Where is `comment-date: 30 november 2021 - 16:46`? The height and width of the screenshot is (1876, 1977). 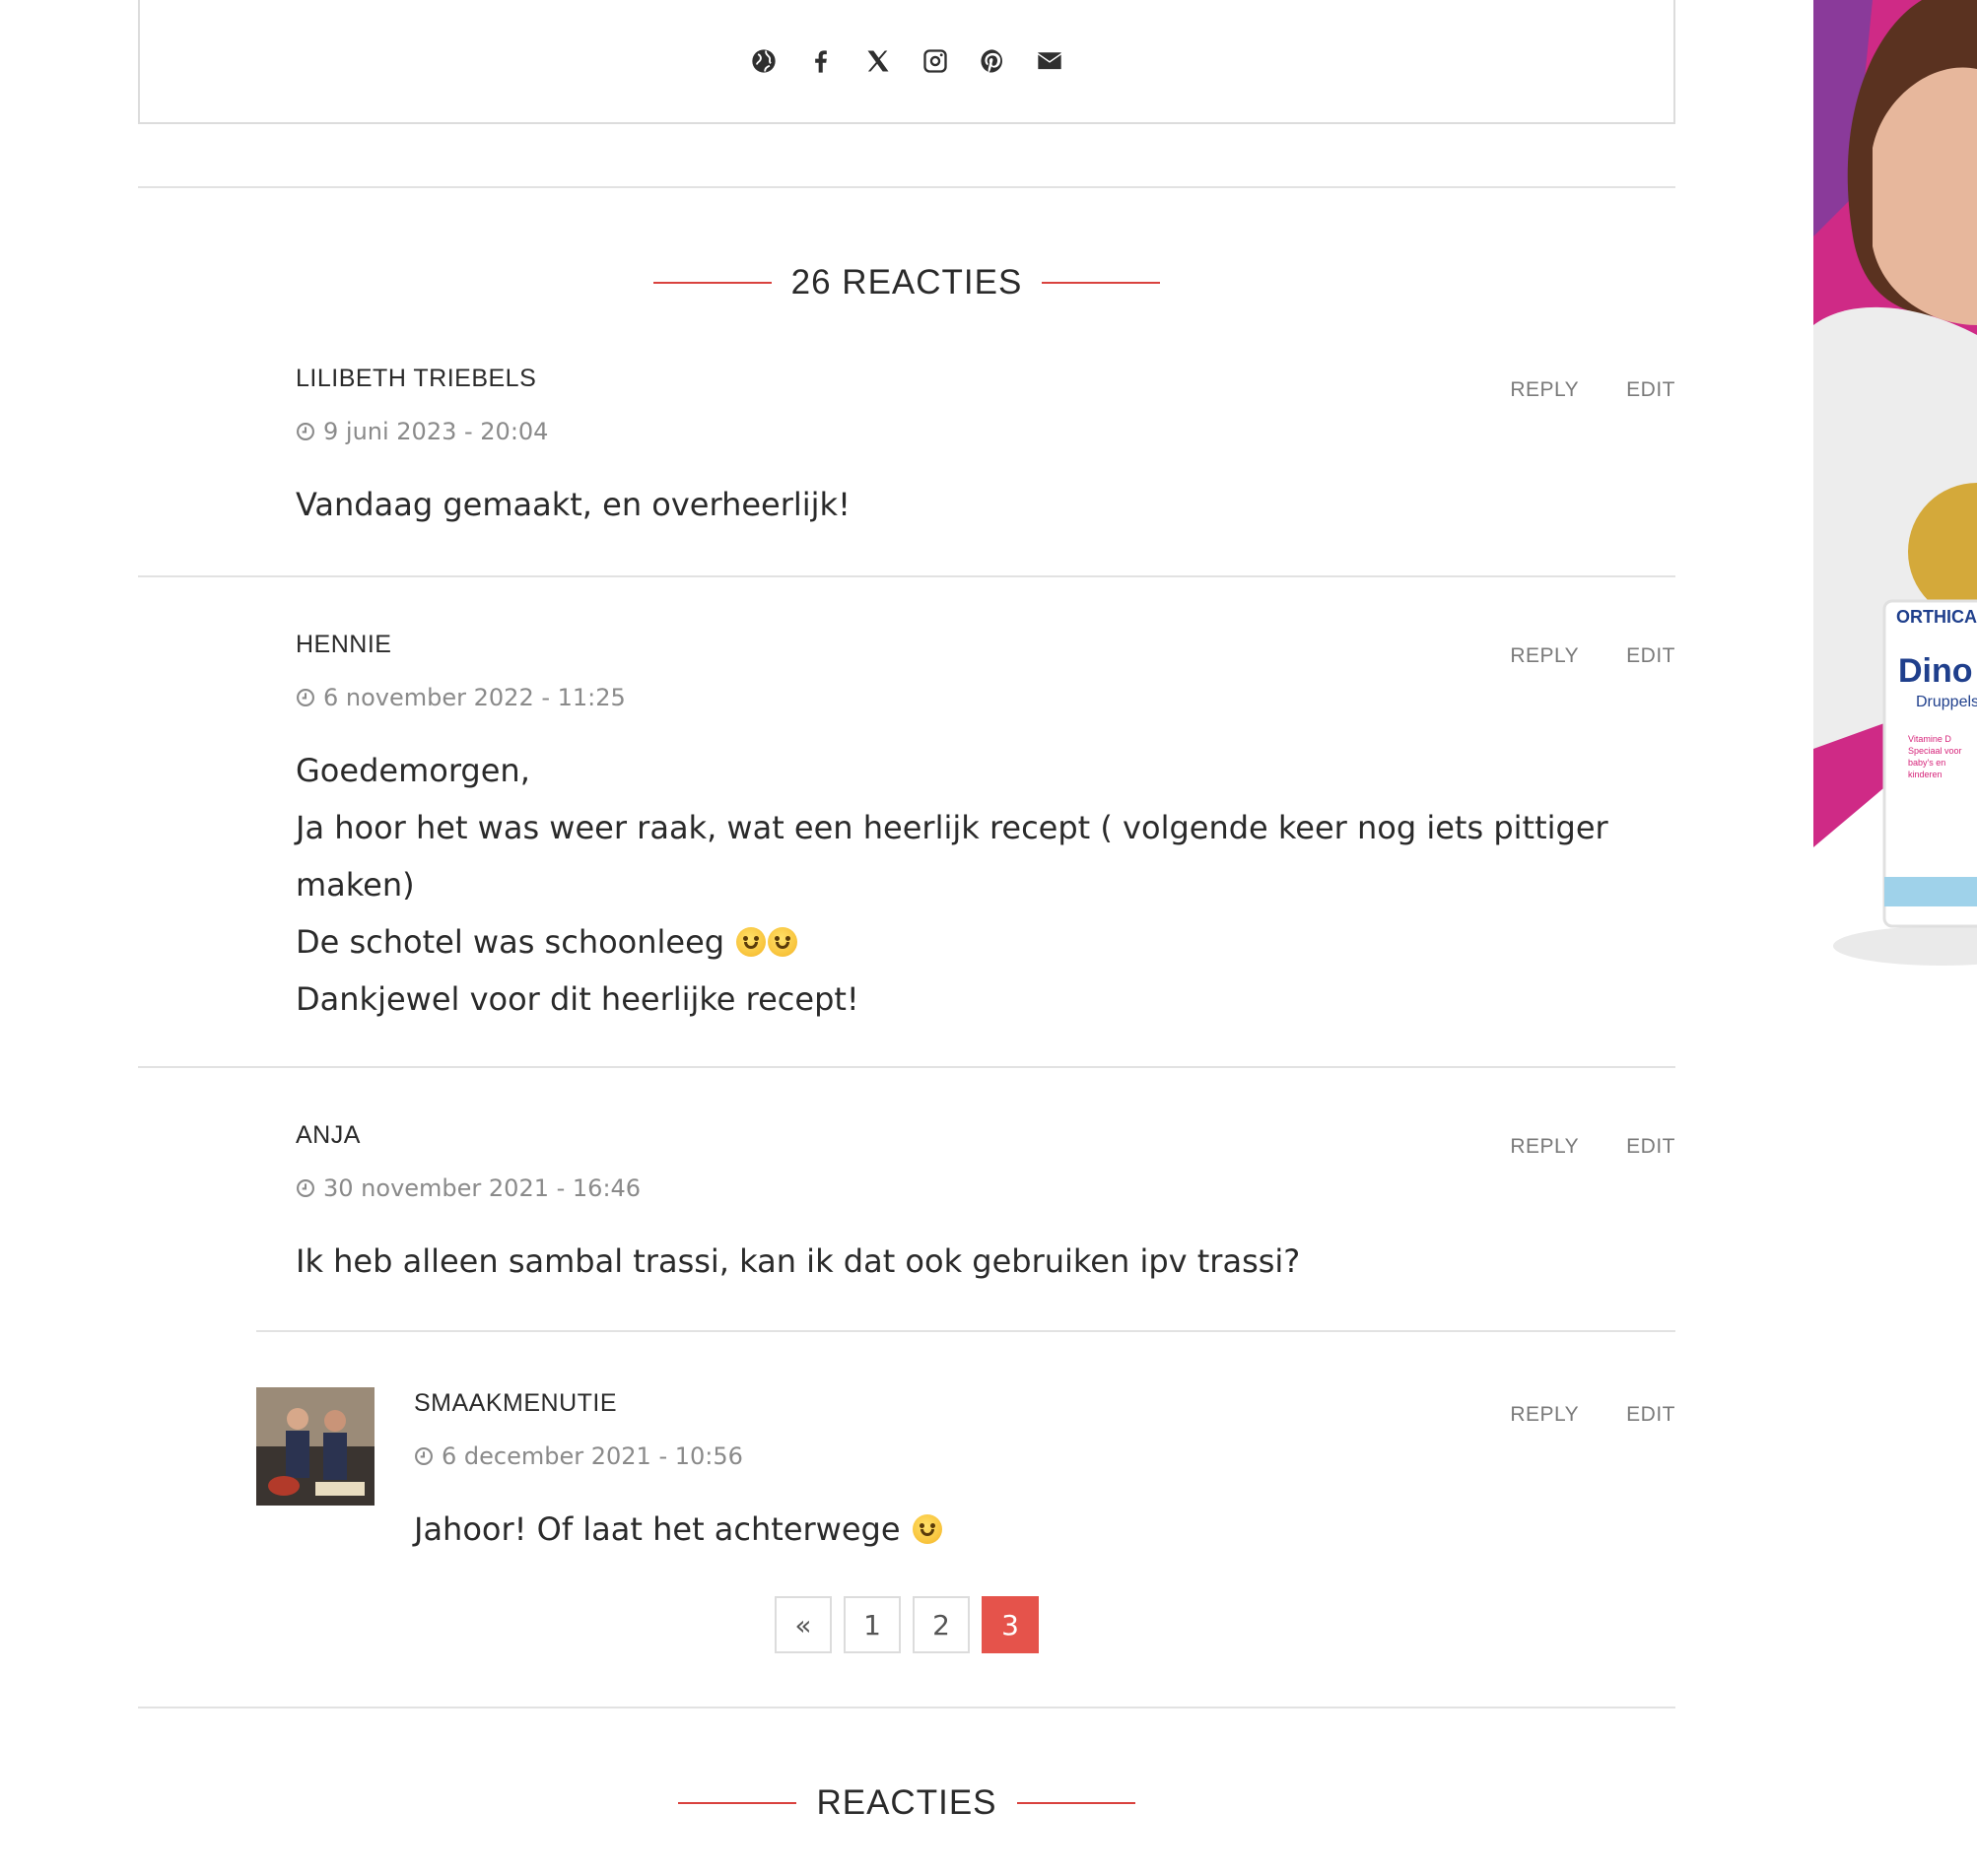
comment-date: 30 november 2021 - 16:46 is located at coordinates (468, 1188).